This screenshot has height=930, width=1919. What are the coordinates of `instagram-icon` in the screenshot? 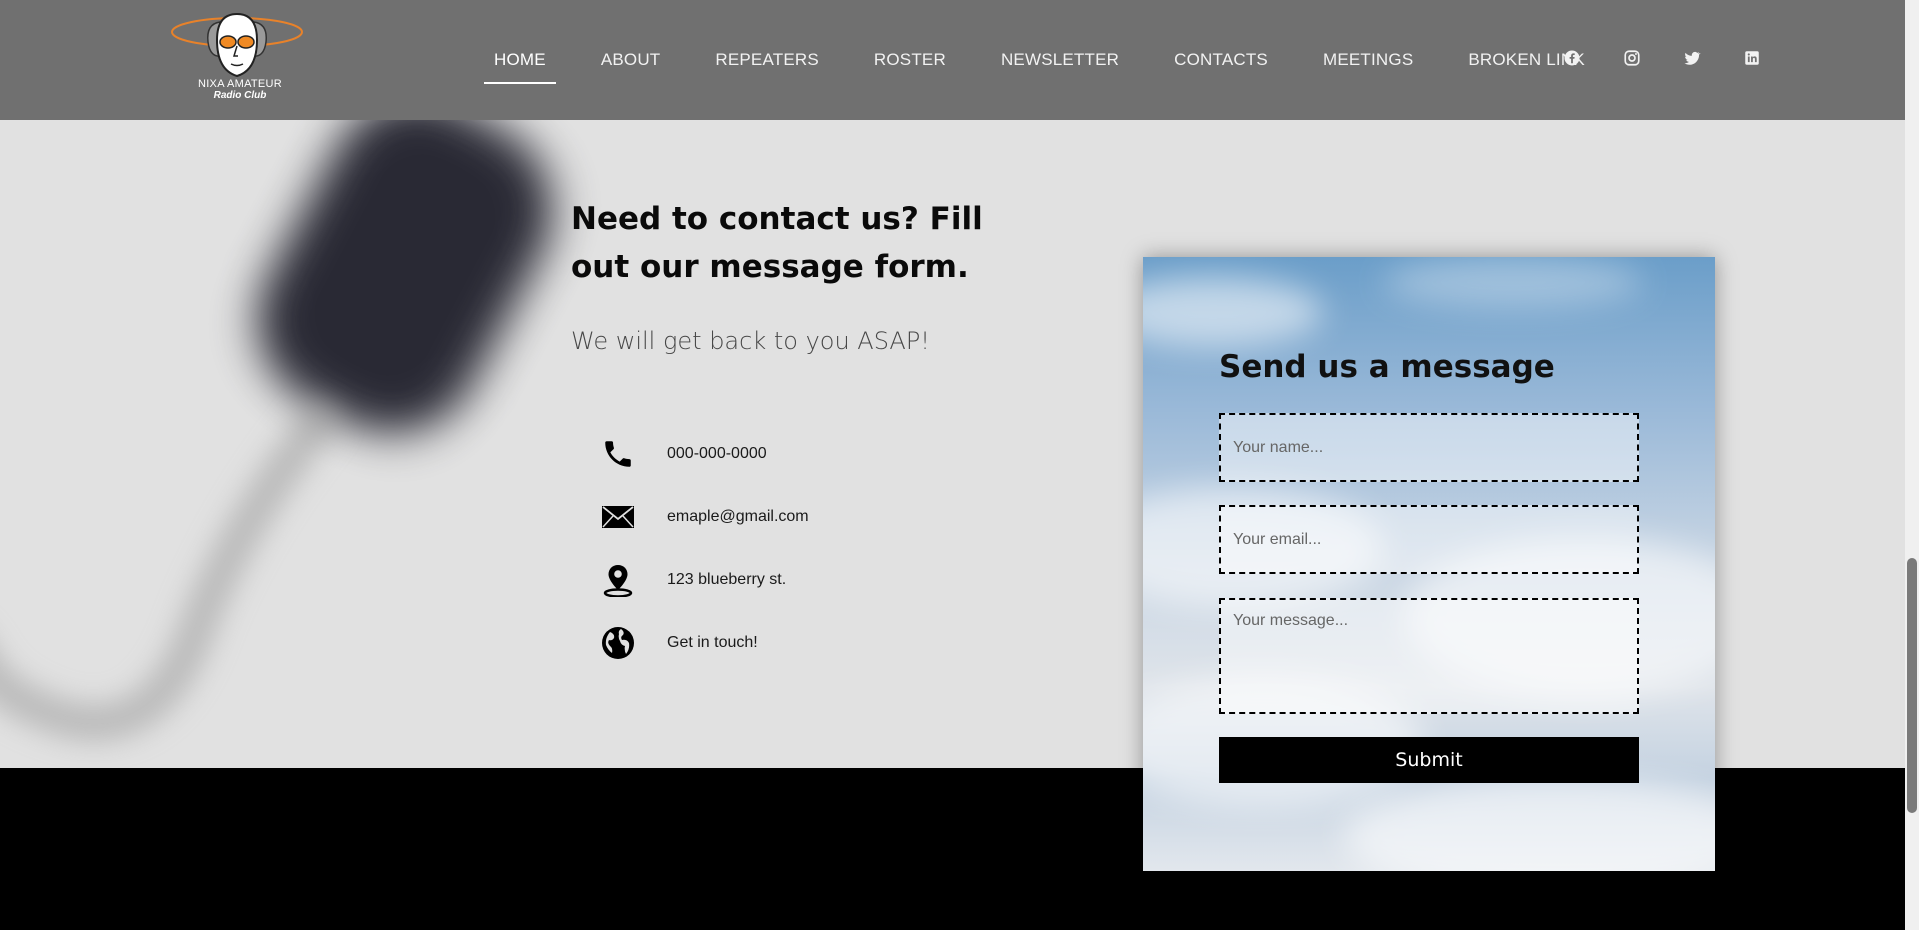 It's located at (1632, 58).